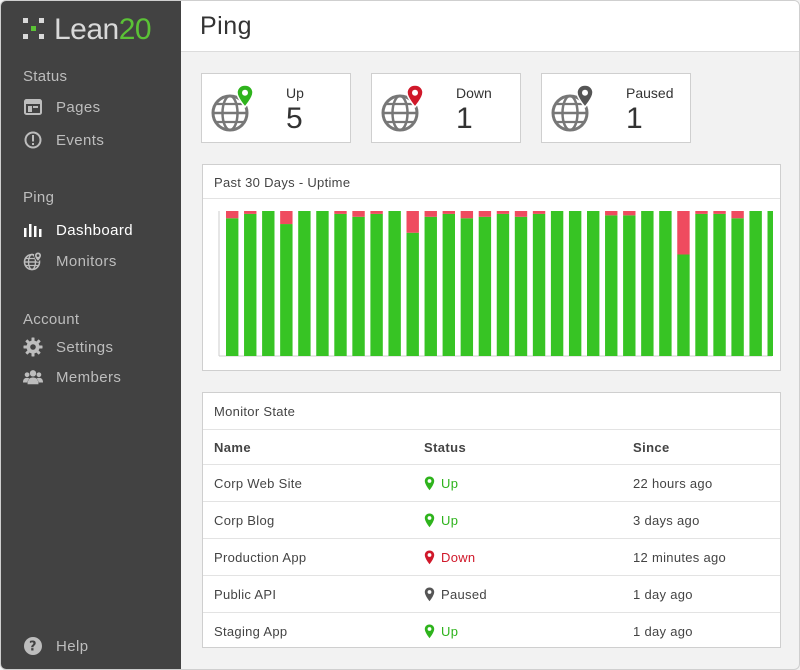  What do you see at coordinates (282, 182) in the screenshot?
I see `panel-title: Past 30 Days - Uptime` at bounding box center [282, 182].